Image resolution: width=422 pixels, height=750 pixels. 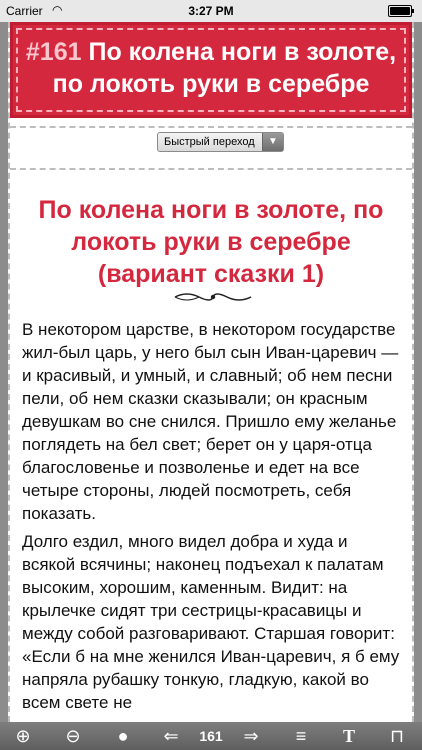 What do you see at coordinates (272, 142) in the screenshot?
I see `dropdown-arrow-icon: ▼` at bounding box center [272, 142].